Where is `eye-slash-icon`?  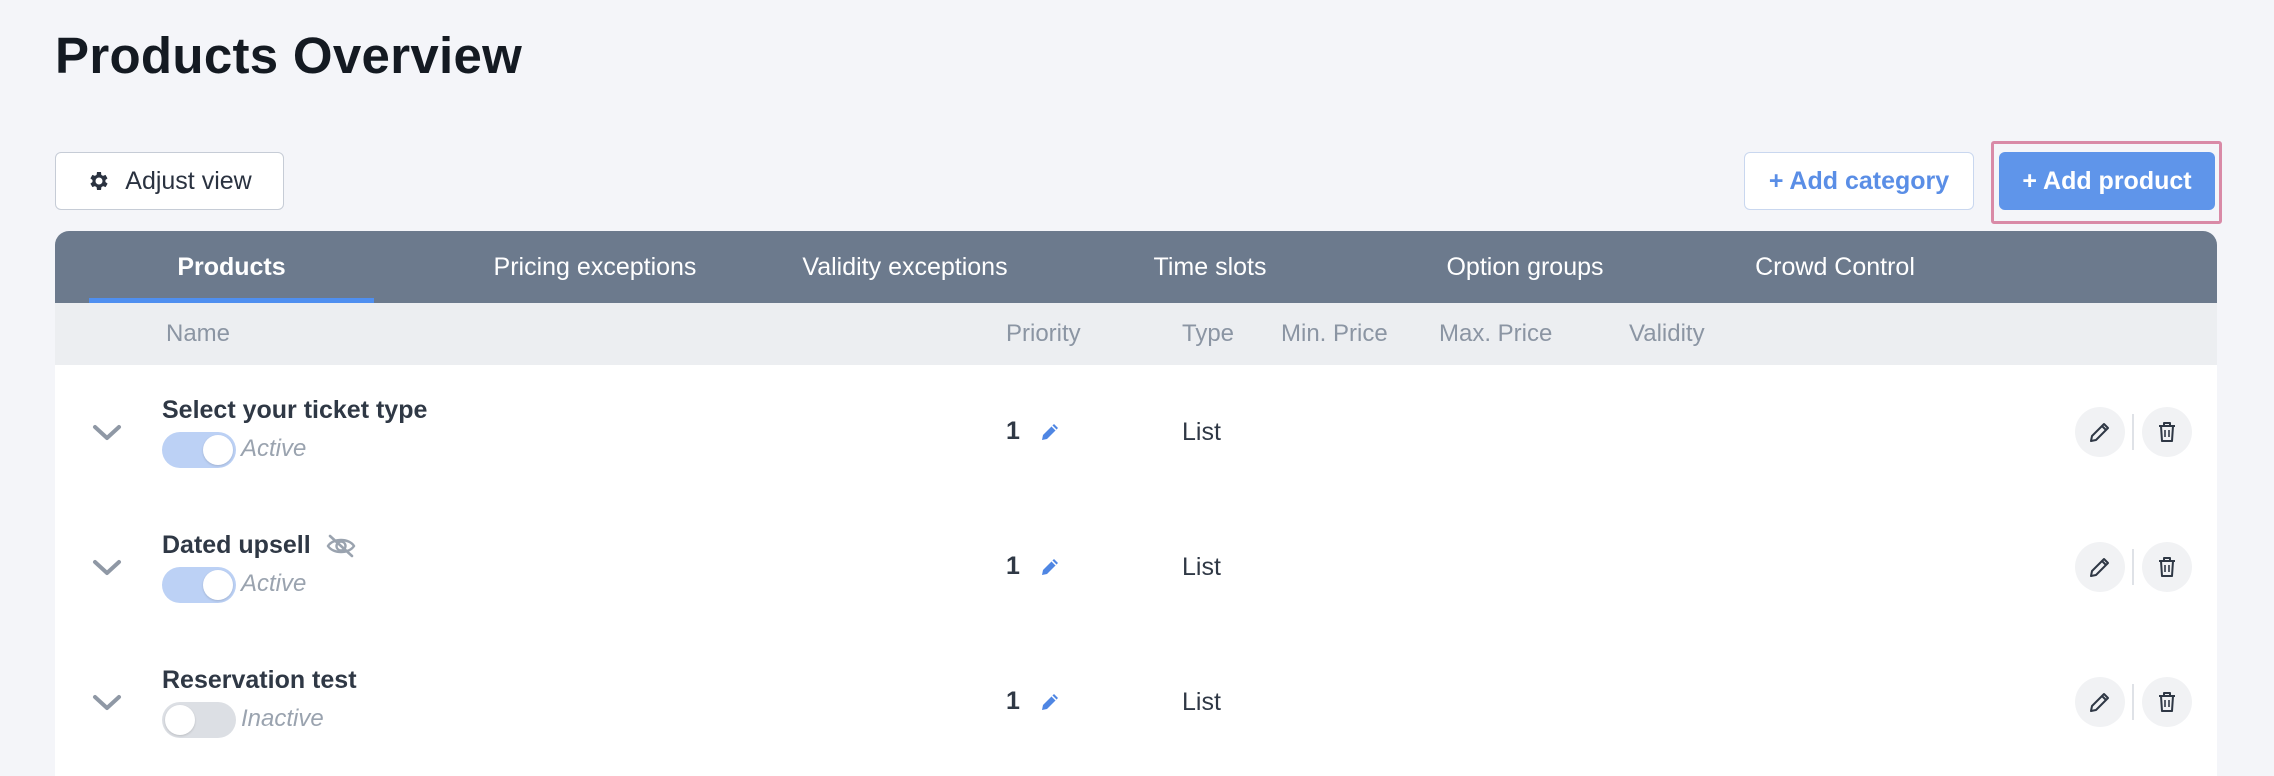
eye-slash-icon is located at coordinates (341, 546).